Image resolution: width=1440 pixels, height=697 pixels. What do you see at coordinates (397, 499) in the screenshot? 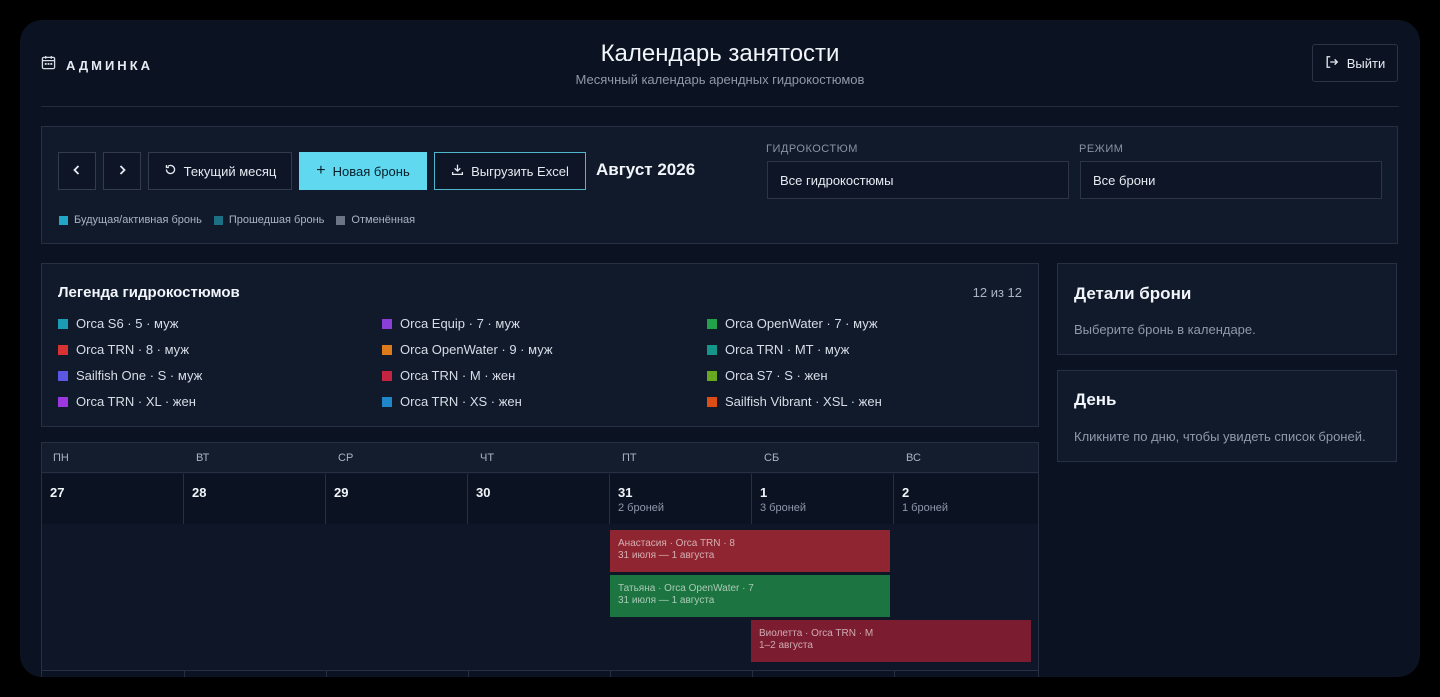
I see `calendar-day-cell: 29` at bounding box center [397, 499].